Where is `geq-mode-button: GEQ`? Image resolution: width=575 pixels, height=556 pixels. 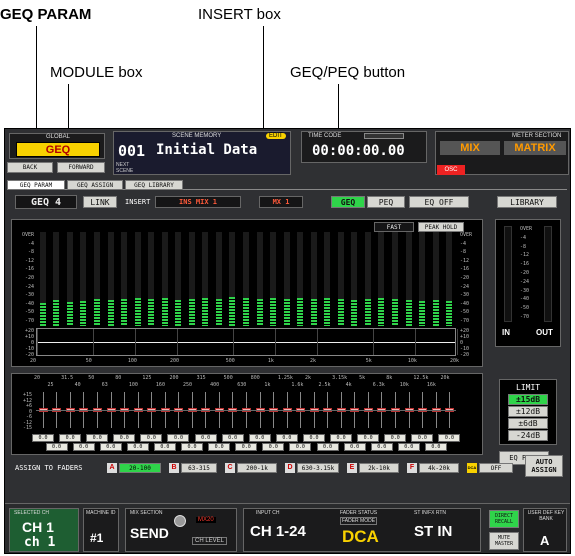
geq-mode-button: GEQ is located at coordinates (348, 202).